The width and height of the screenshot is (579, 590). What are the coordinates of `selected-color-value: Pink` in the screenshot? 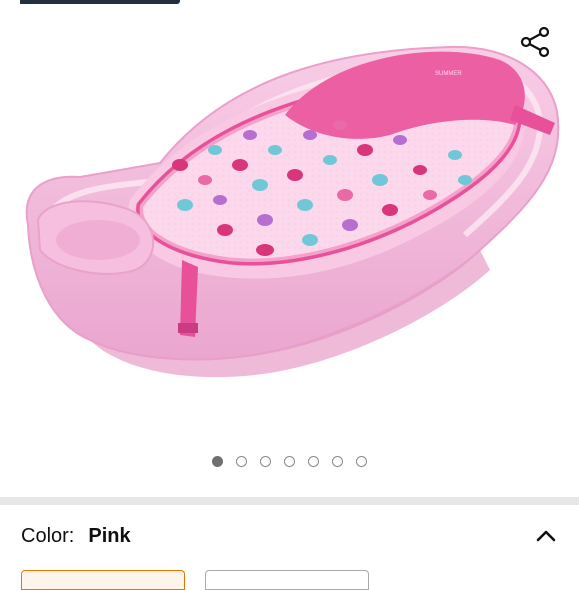 It's located at (109, 535).